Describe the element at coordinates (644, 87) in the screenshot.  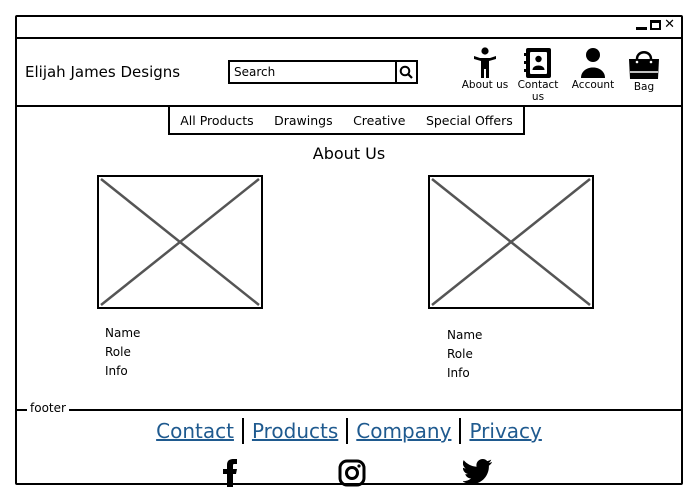
I see `bag-label: Bag` at that location.